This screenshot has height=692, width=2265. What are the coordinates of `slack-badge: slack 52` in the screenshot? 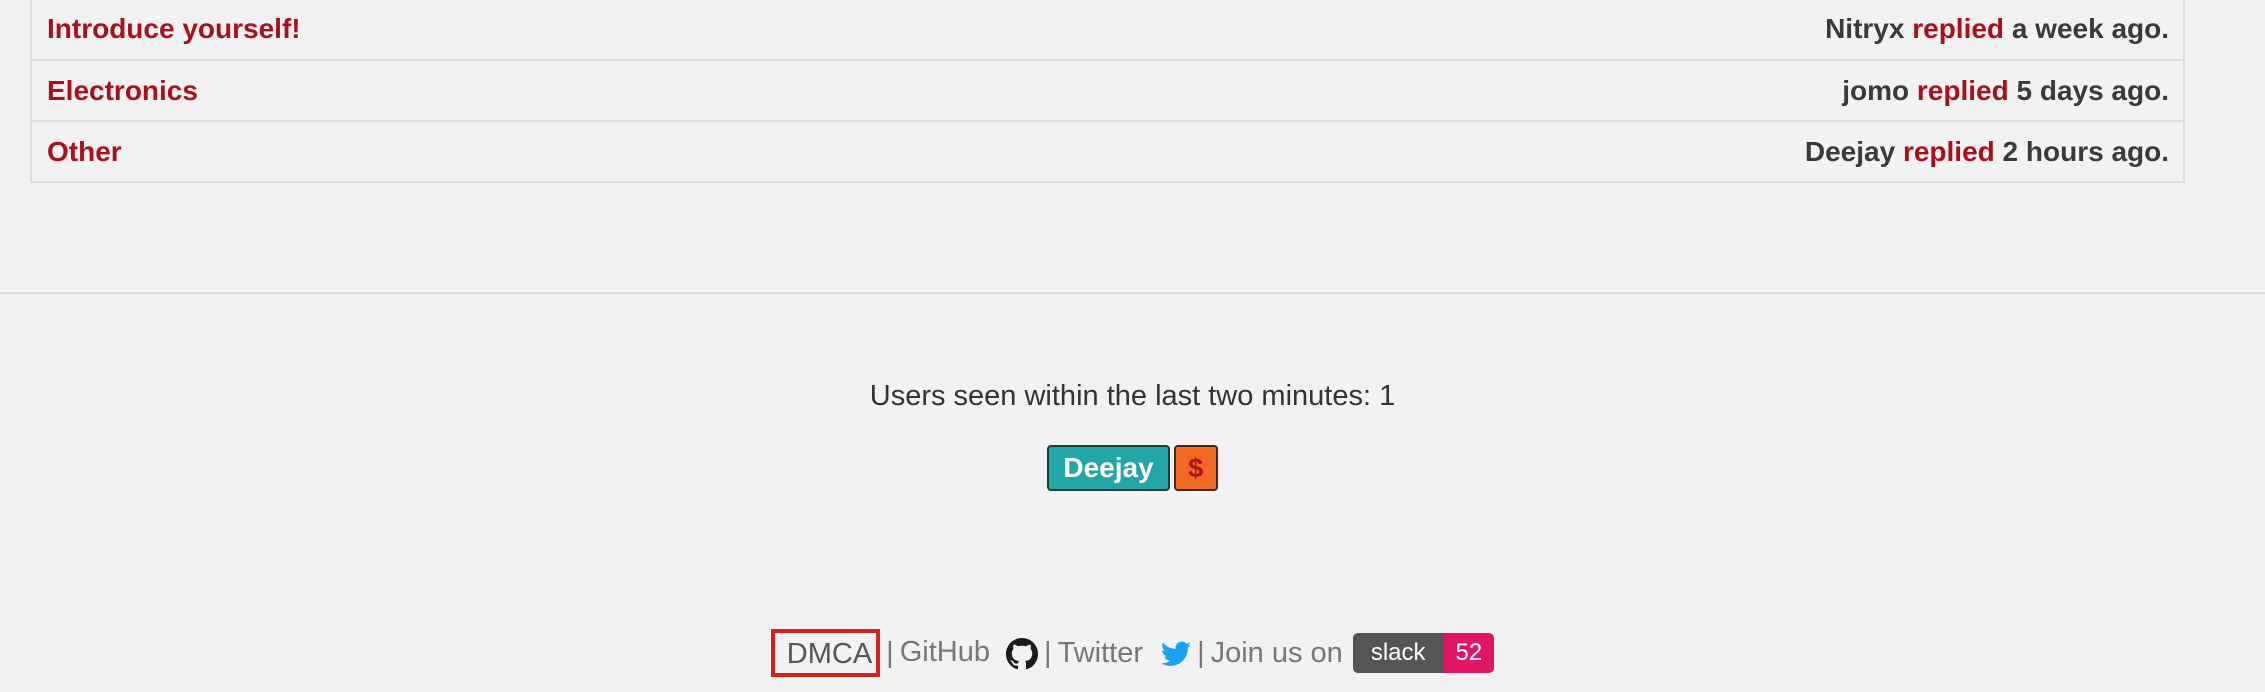 It's located at (1423, 653).